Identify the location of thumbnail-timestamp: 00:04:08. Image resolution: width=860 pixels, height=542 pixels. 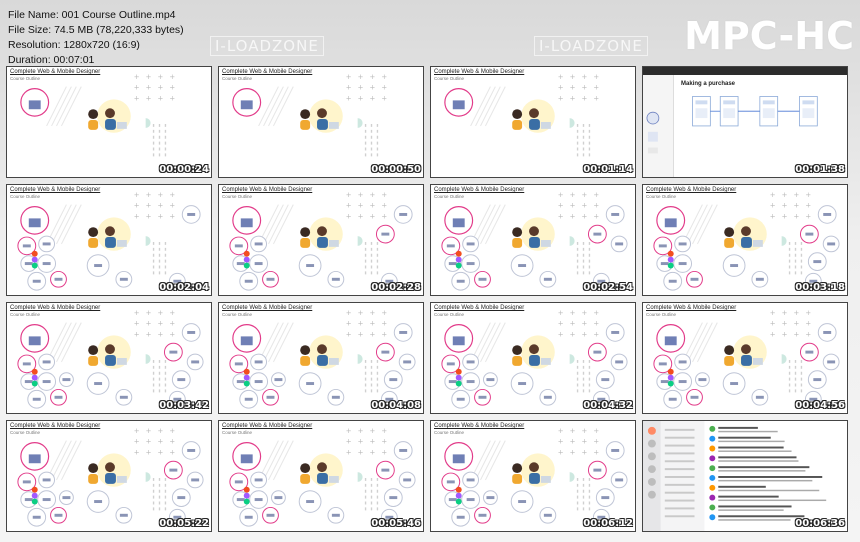
(396, 405).